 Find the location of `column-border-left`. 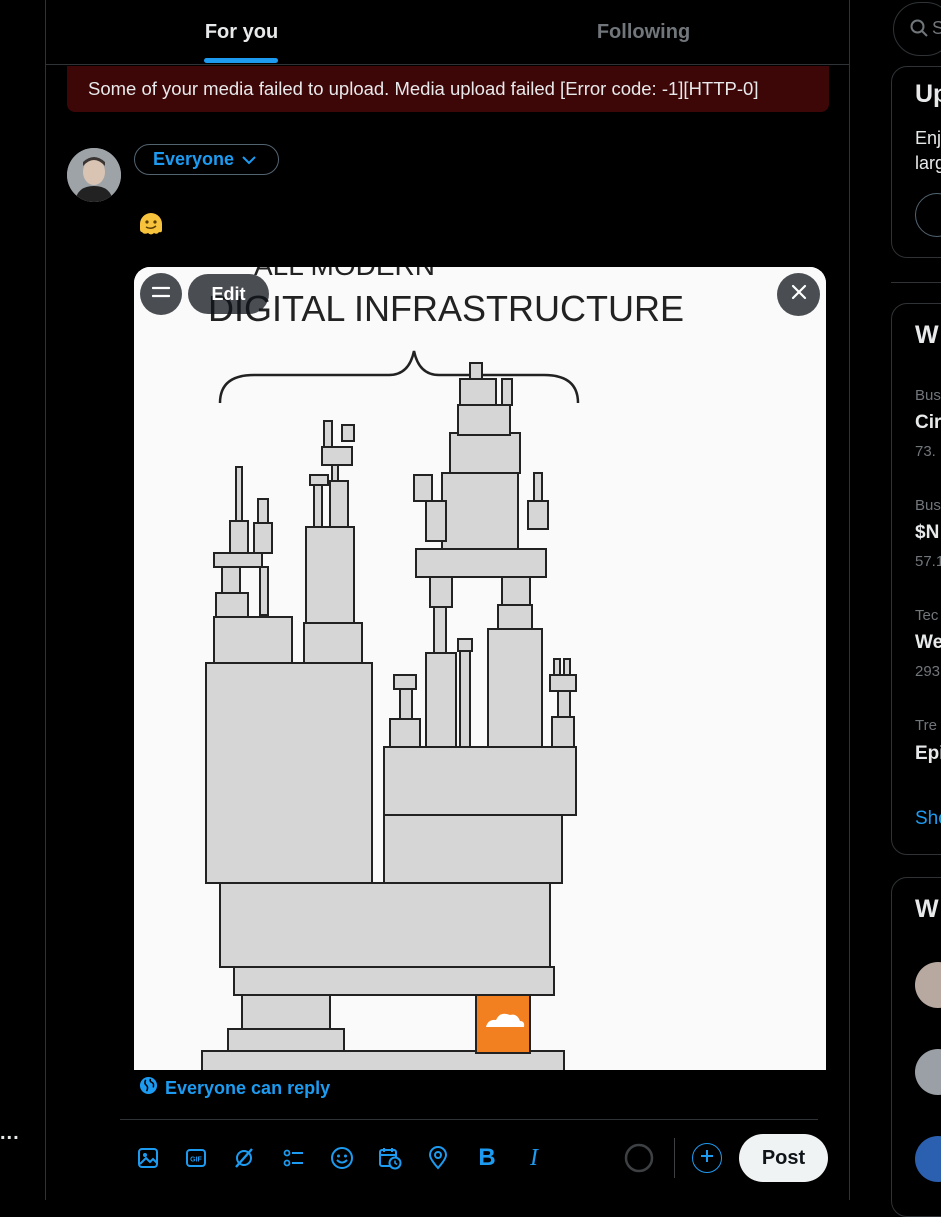

column-border-left is located at coordinates (45, 600).